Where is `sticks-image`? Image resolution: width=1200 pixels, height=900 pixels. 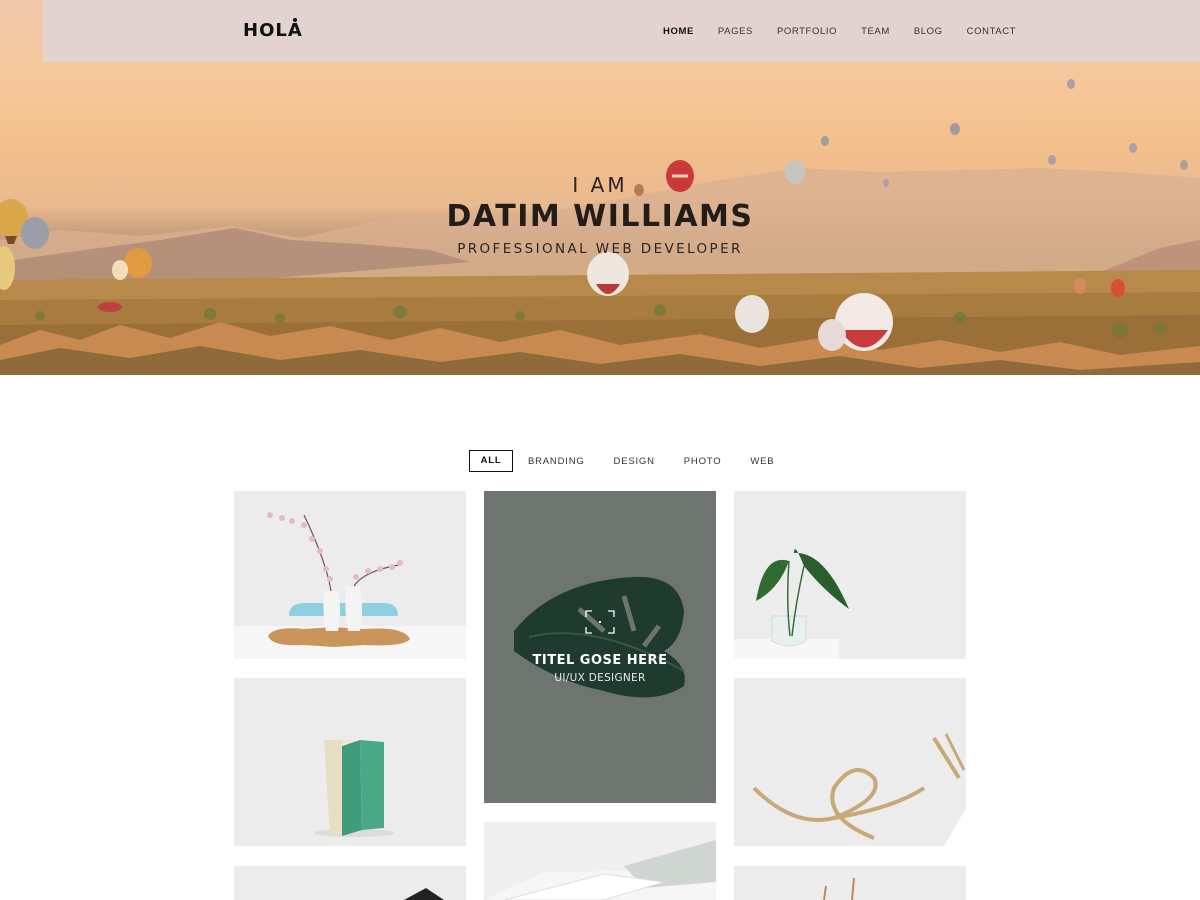
sticks-image is located at coordinates (839, 888).